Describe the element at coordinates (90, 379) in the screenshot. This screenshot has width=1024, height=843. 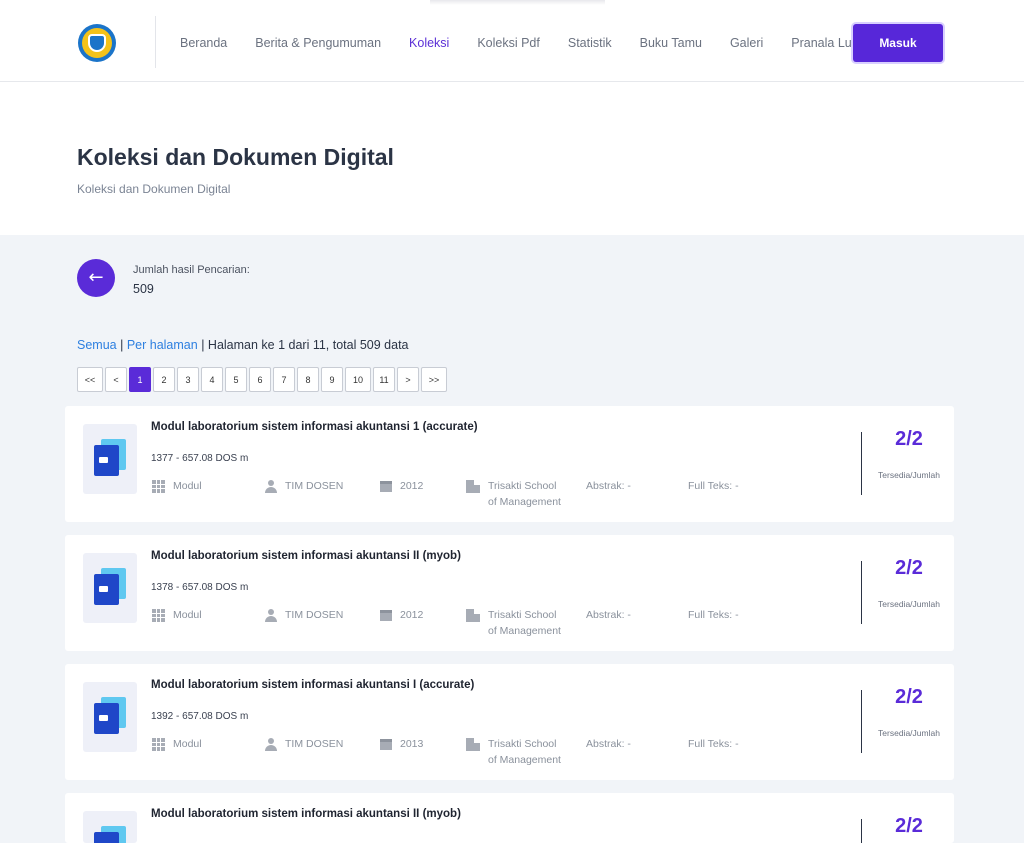
I see `page-first-button: <<` at that location.